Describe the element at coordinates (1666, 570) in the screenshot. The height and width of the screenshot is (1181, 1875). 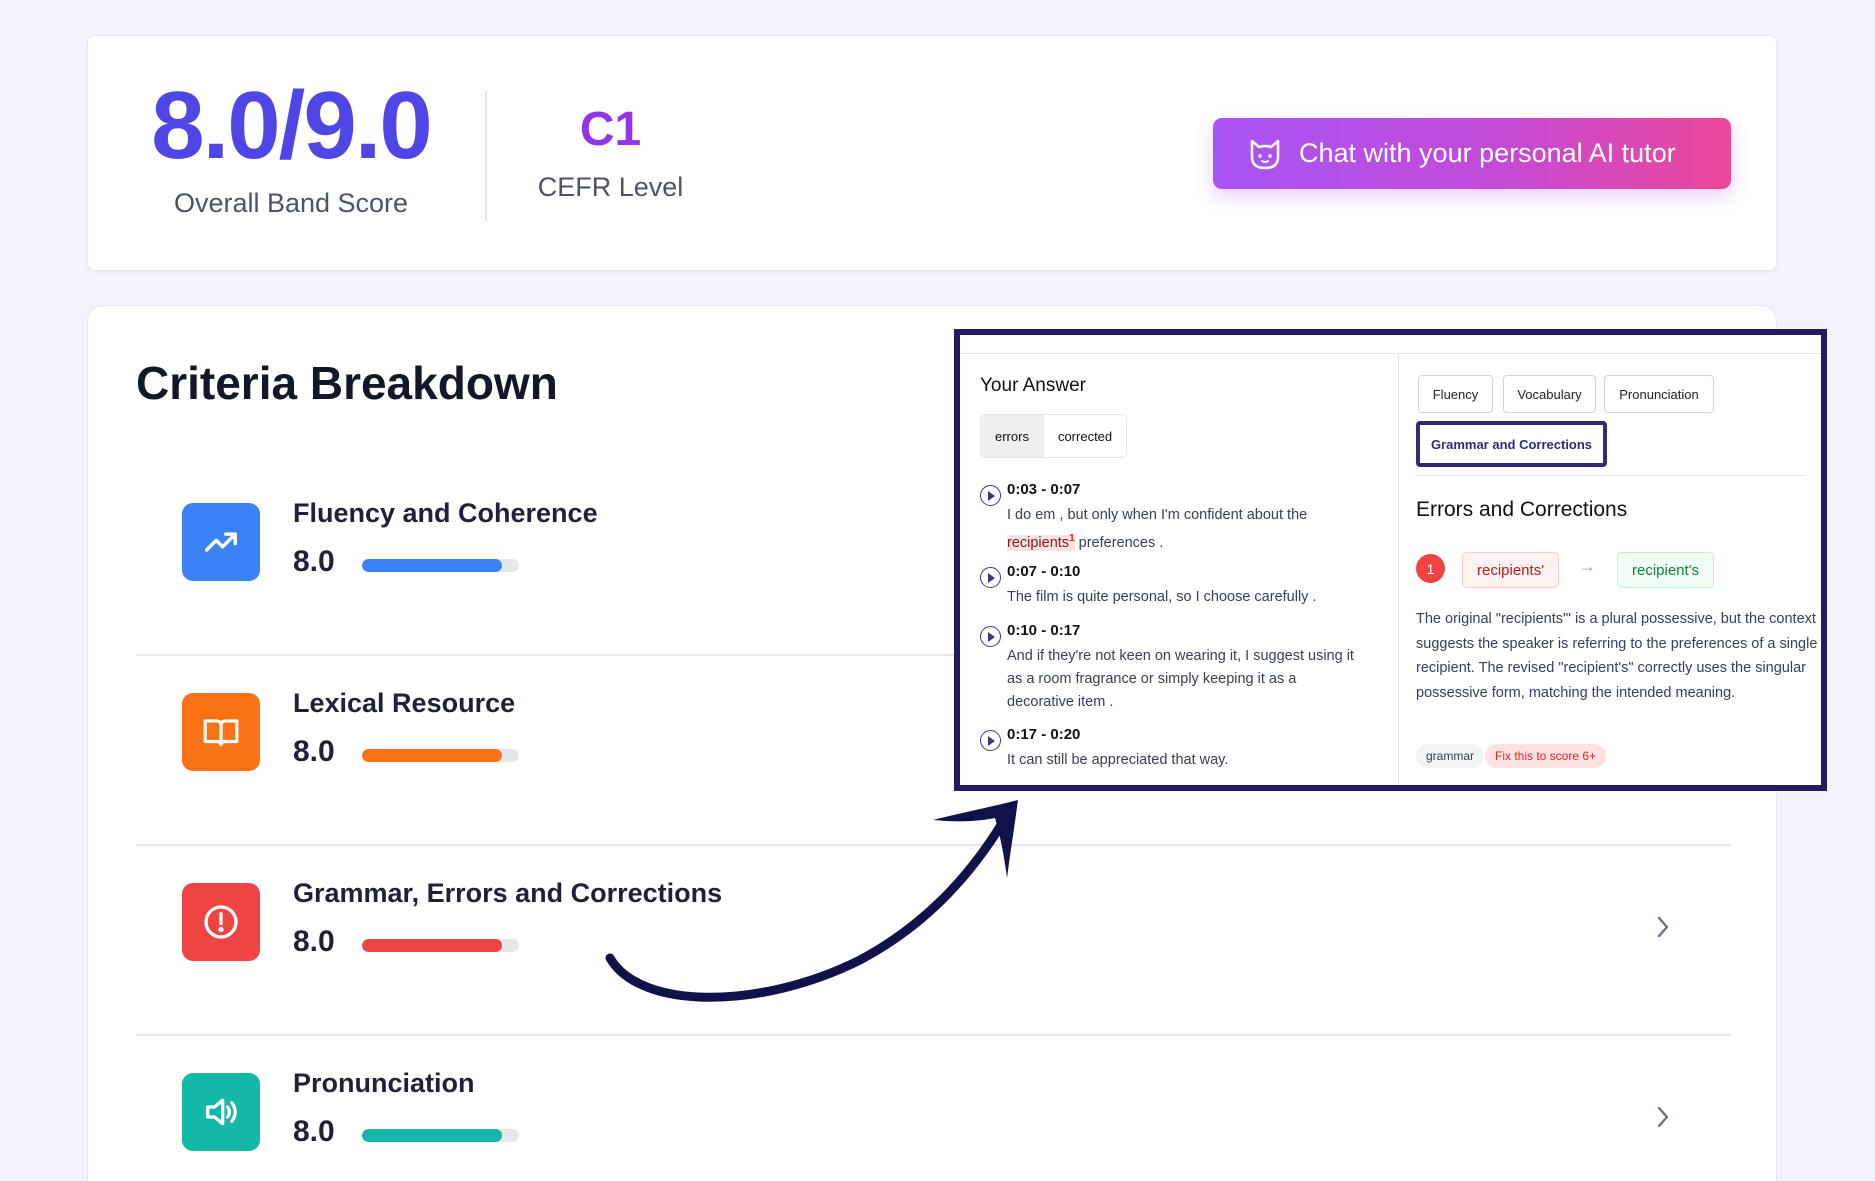
I see `corrected-text-chip: recipient's` at that location.